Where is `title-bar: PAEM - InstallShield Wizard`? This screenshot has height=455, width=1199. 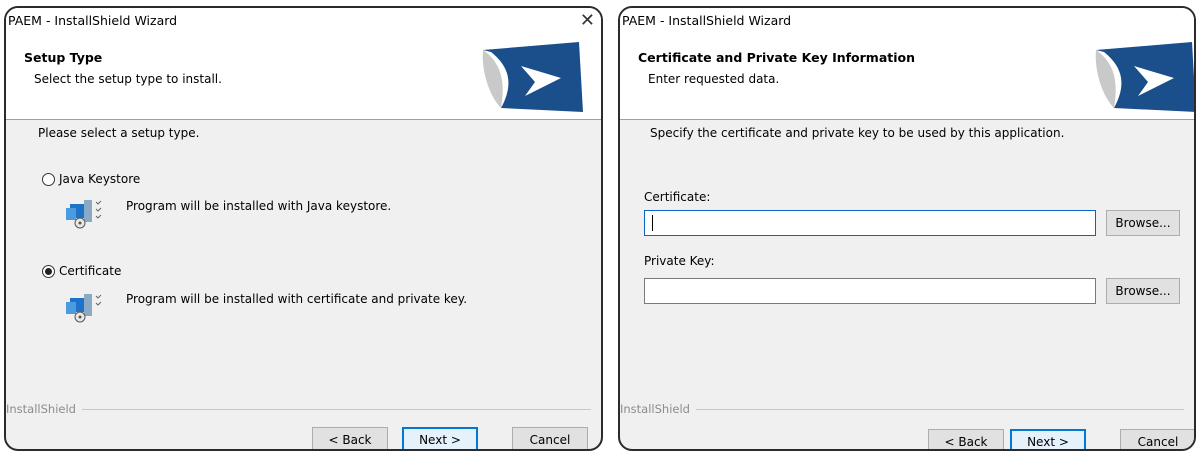 title-bar: PAEM - InstallShield Wizard is located at coordinates (907, 22).